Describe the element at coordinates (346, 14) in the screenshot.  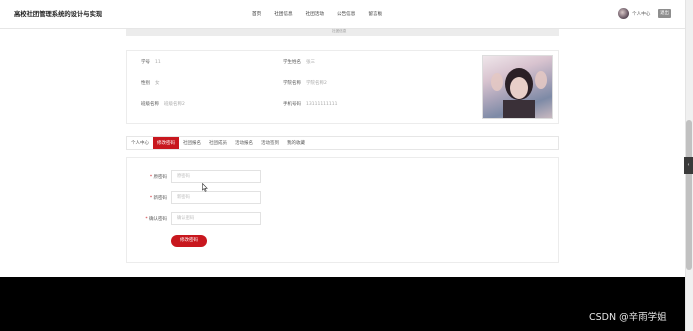
I see `nav-announcements: 公告信息` at that location.